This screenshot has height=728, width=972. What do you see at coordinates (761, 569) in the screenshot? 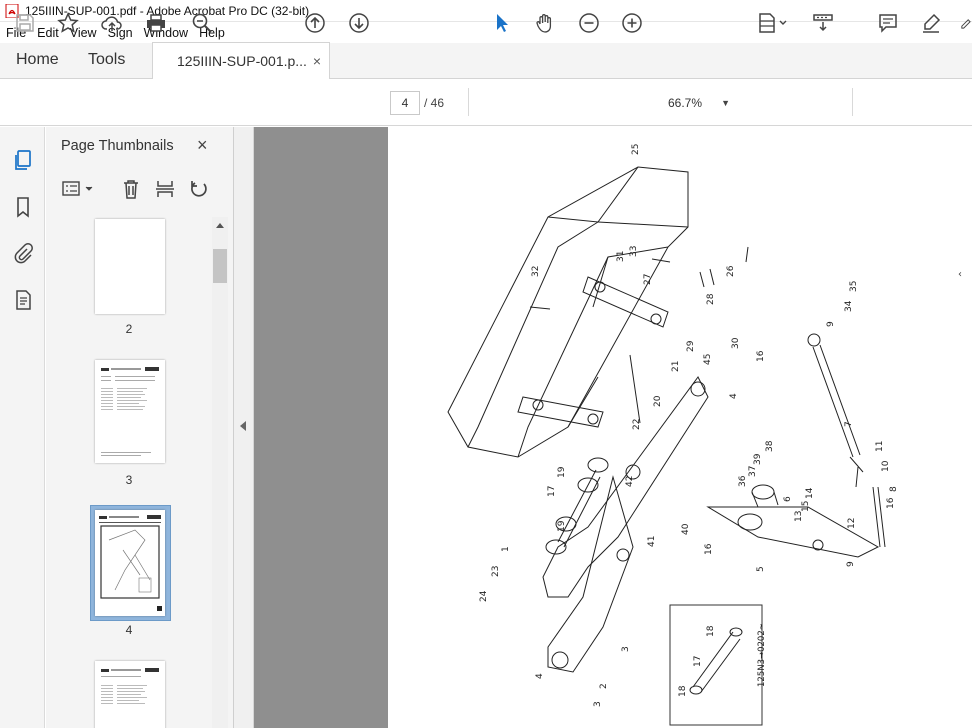
I see `part-number: 5` at bounding box center [761, 569].